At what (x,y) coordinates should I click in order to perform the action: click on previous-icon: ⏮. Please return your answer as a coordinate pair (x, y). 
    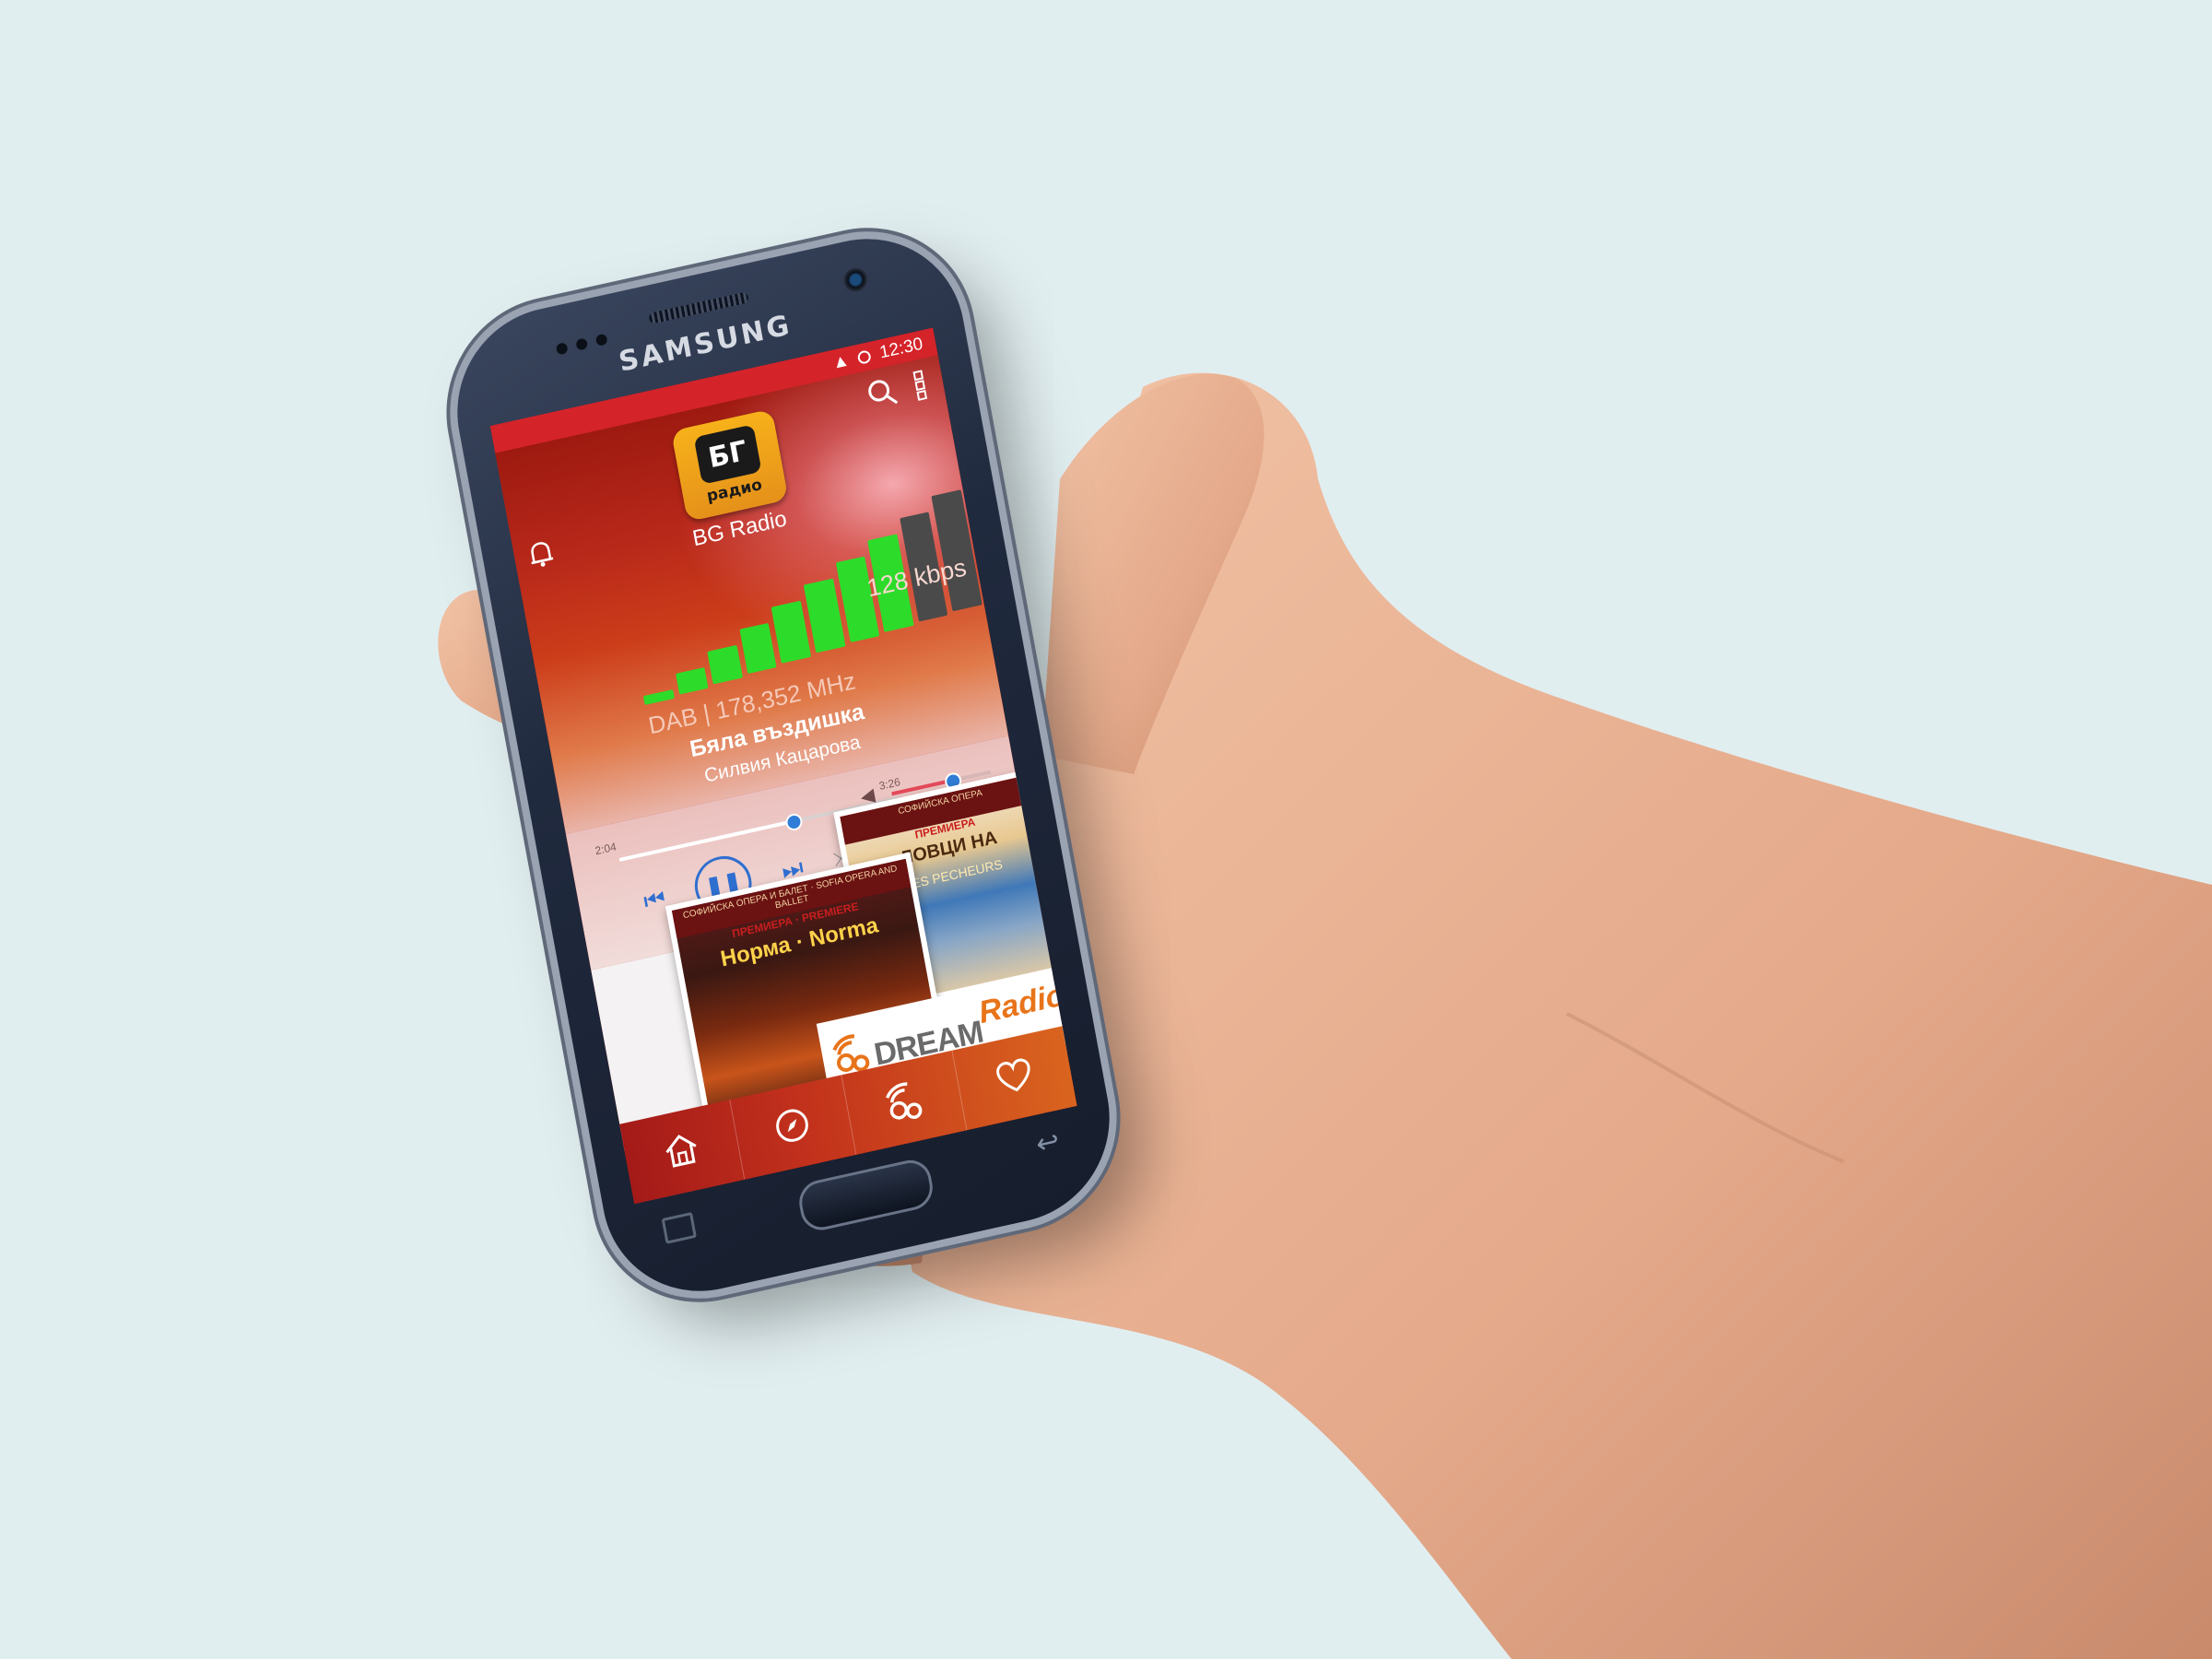
    Looking at the image, I should click on (654, 900).